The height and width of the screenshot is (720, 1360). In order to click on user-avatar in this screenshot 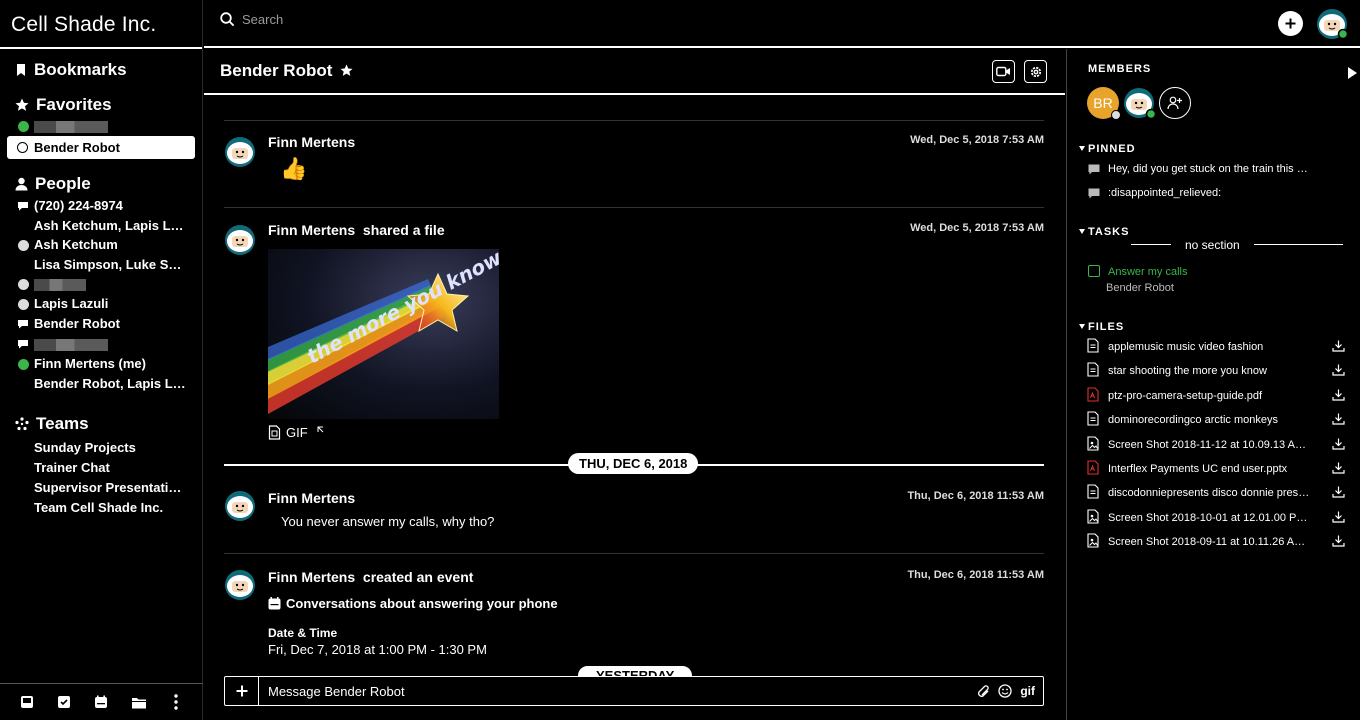, I will do `click(1332, 26)`.